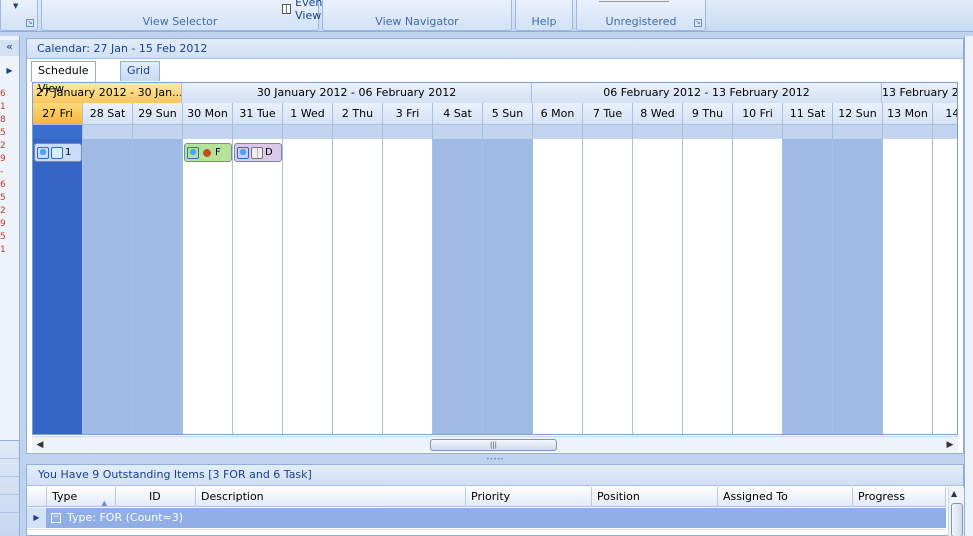 This screenshot has width=973, height=536. Describe the element at coordinates (358, 114) in the screenshot. I see `day-header: 2 Thu` at that location.